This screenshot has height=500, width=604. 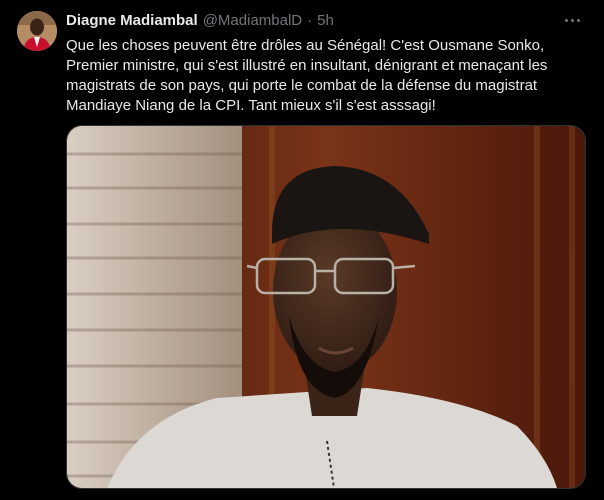 I want to click on more-options-icon, so click(x=572, y=20).